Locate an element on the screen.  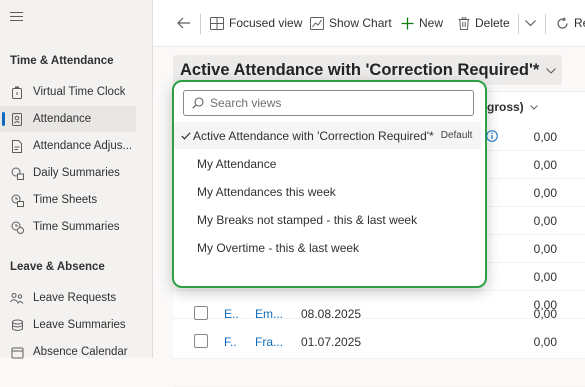
calendar-icon is located at coordinates (17, 352).